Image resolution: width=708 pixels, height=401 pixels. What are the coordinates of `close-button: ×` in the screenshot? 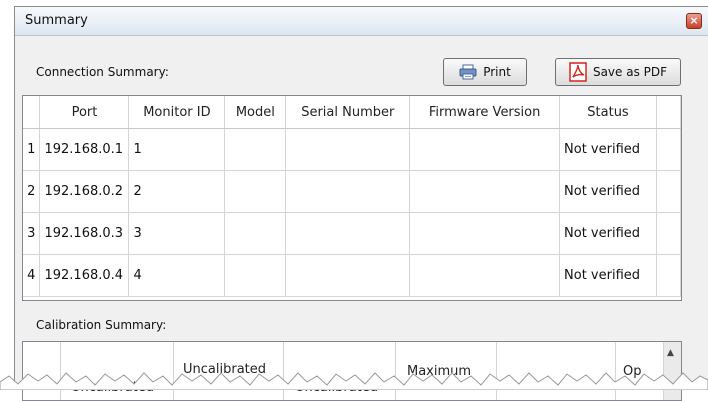 It's located at (694, 21).